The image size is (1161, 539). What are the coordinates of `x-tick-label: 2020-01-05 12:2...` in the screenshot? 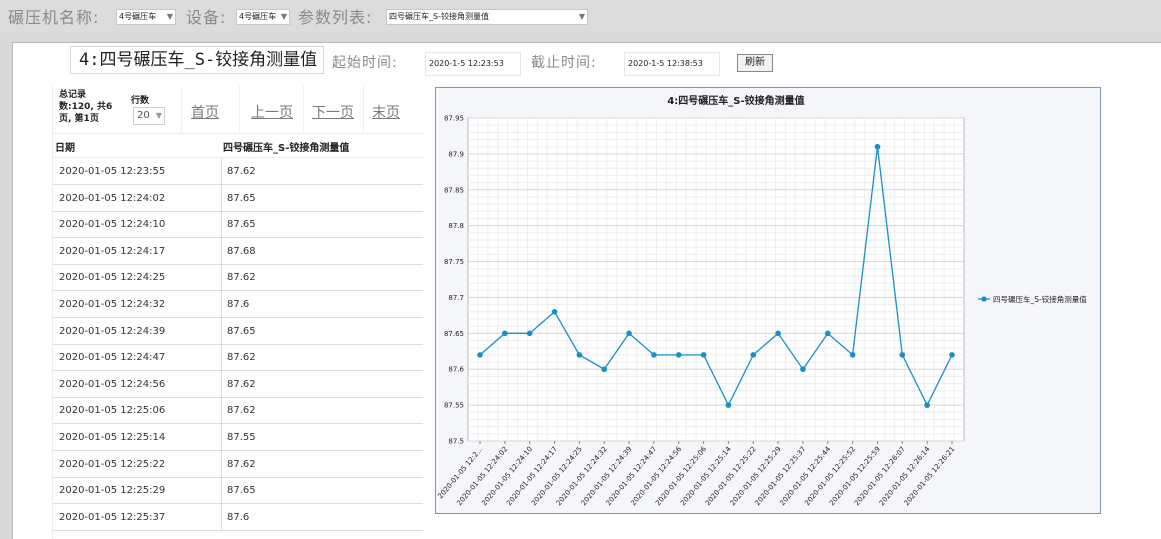 It's located at (460, 472).